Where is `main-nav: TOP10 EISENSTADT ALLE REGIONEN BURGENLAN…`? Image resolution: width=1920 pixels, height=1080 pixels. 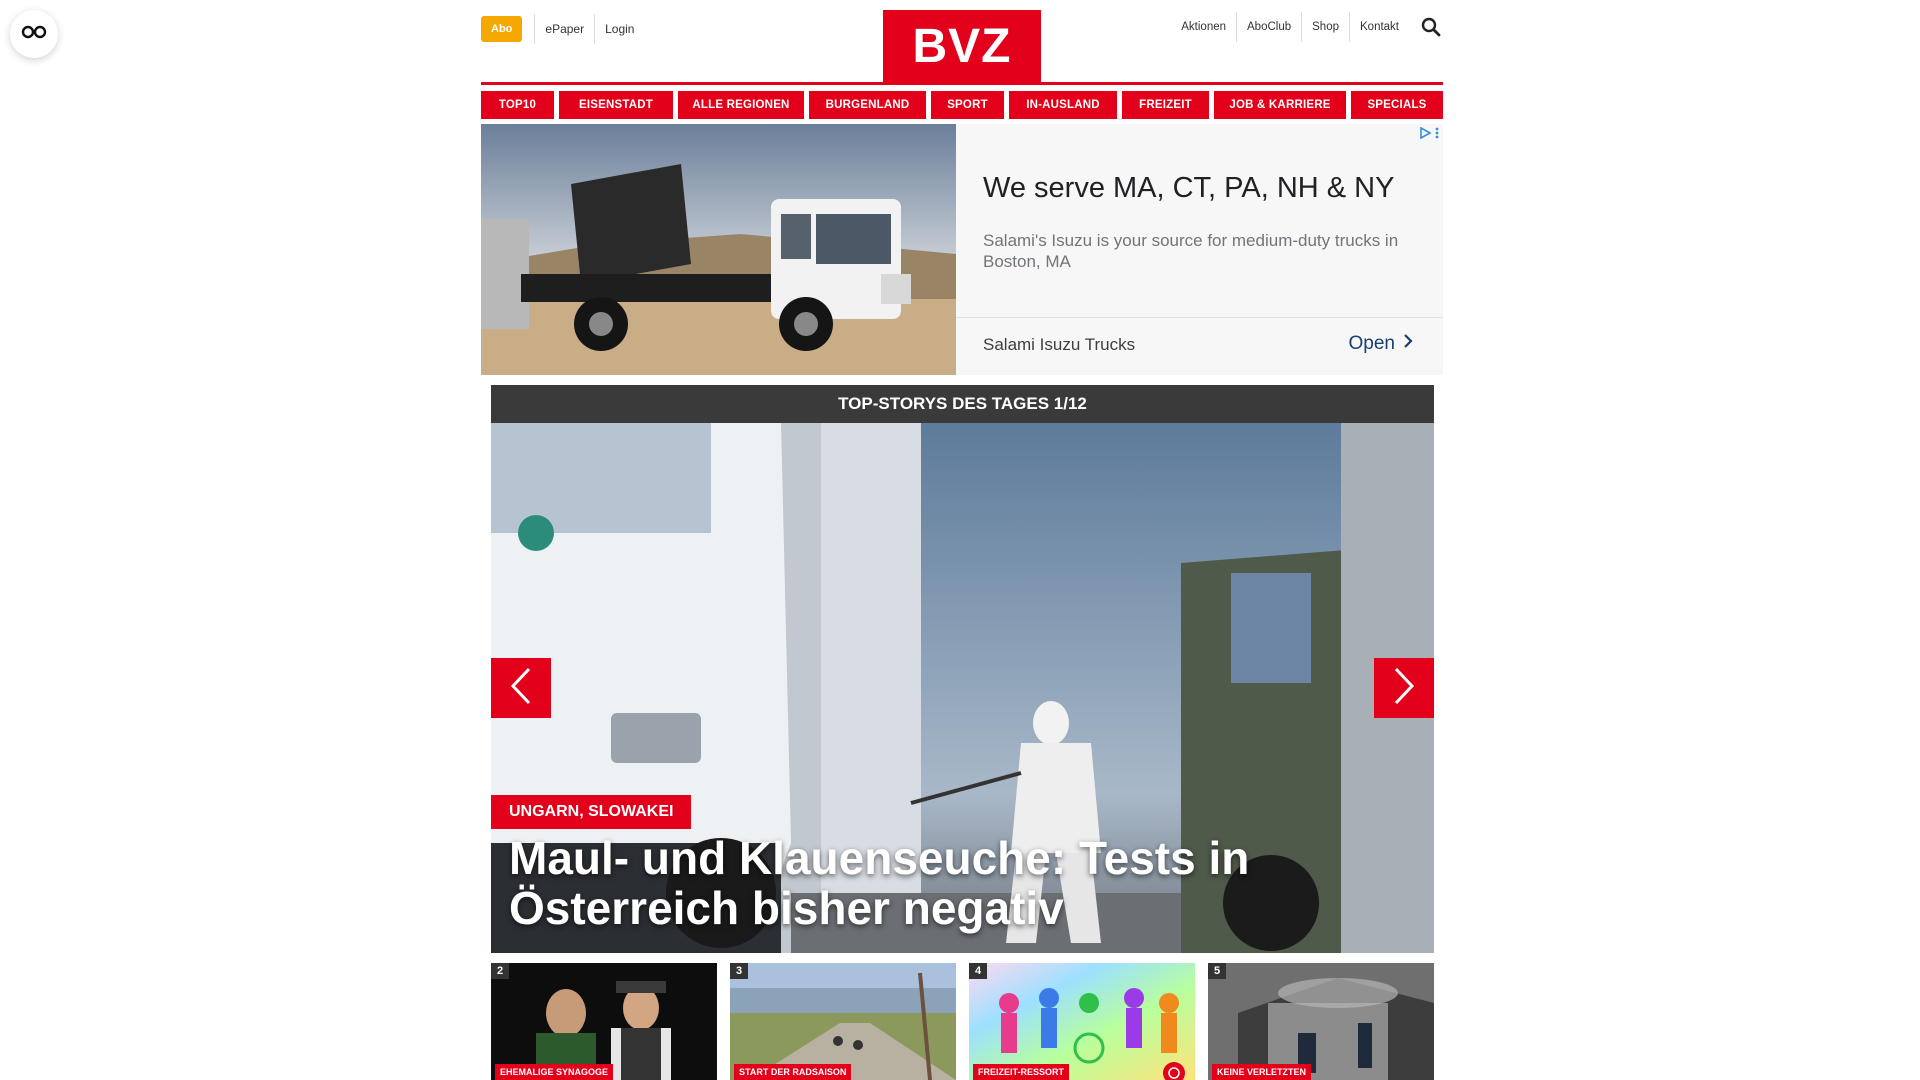 main-nav: TOP10 EISENSTADT ALLE REGIONEN BURGENLAN… is located at coordinates (962, 105).